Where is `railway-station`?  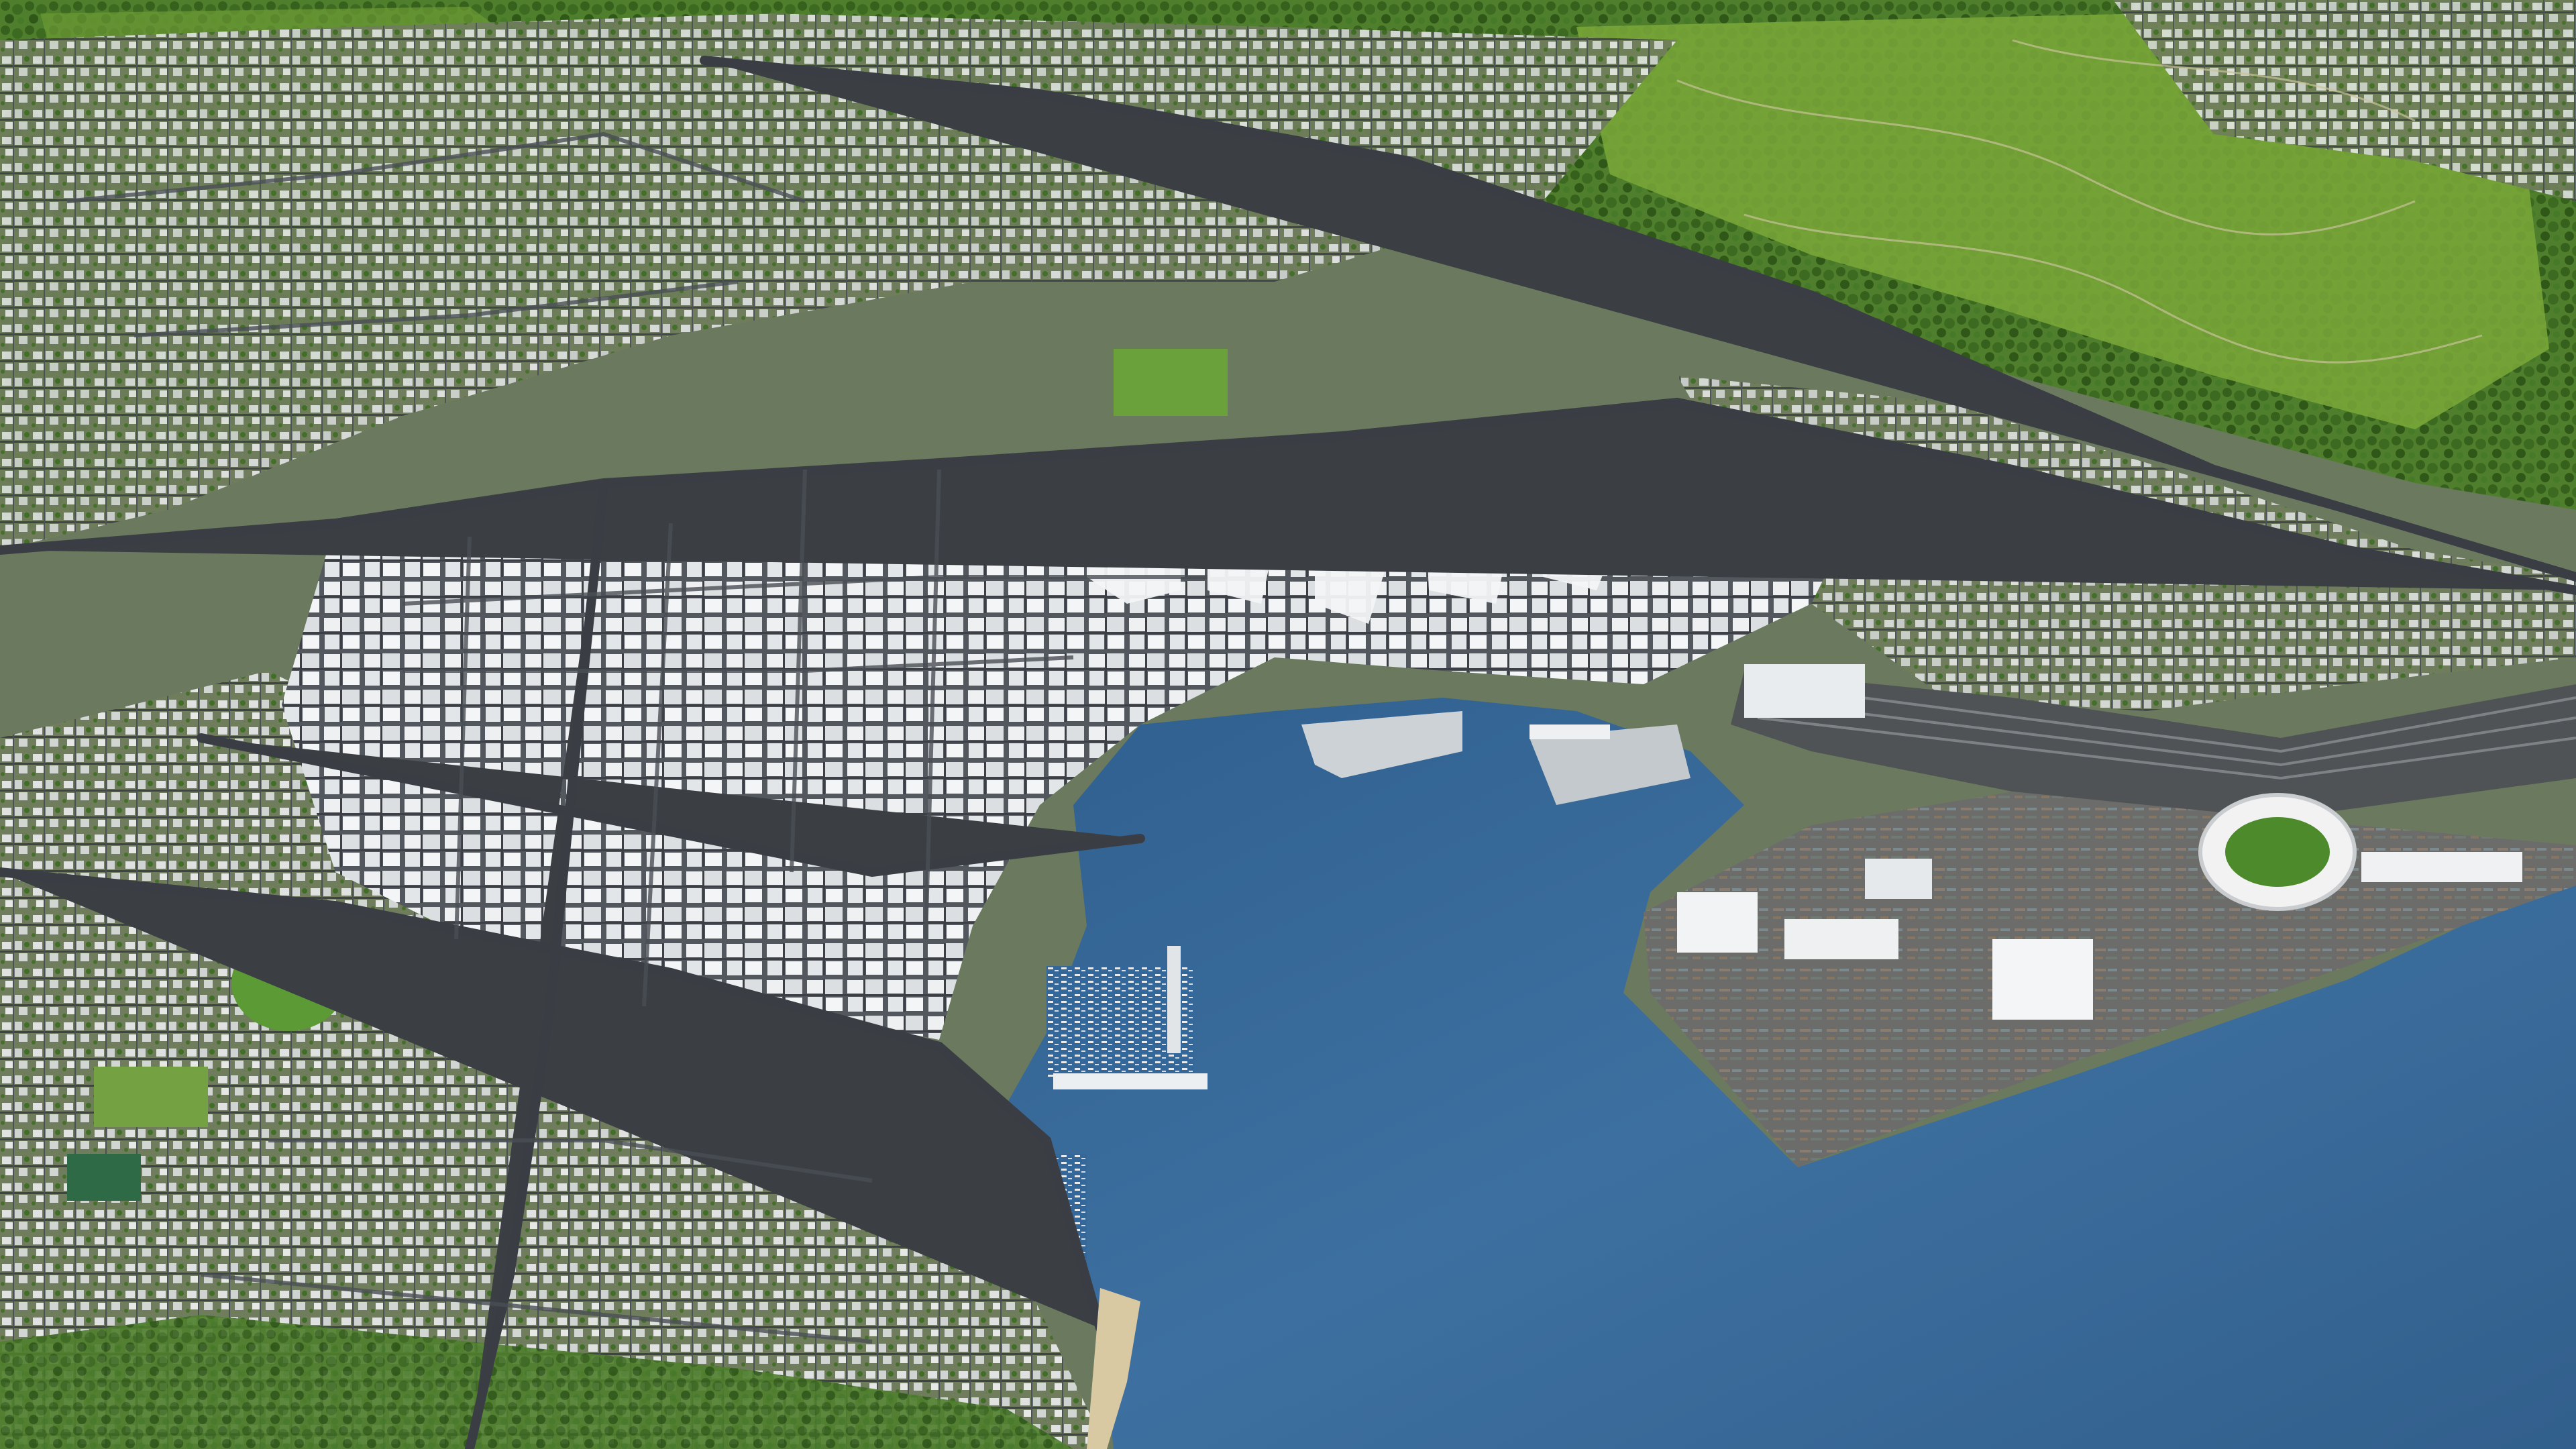 railway-station is located at coordinates (1804, 691).